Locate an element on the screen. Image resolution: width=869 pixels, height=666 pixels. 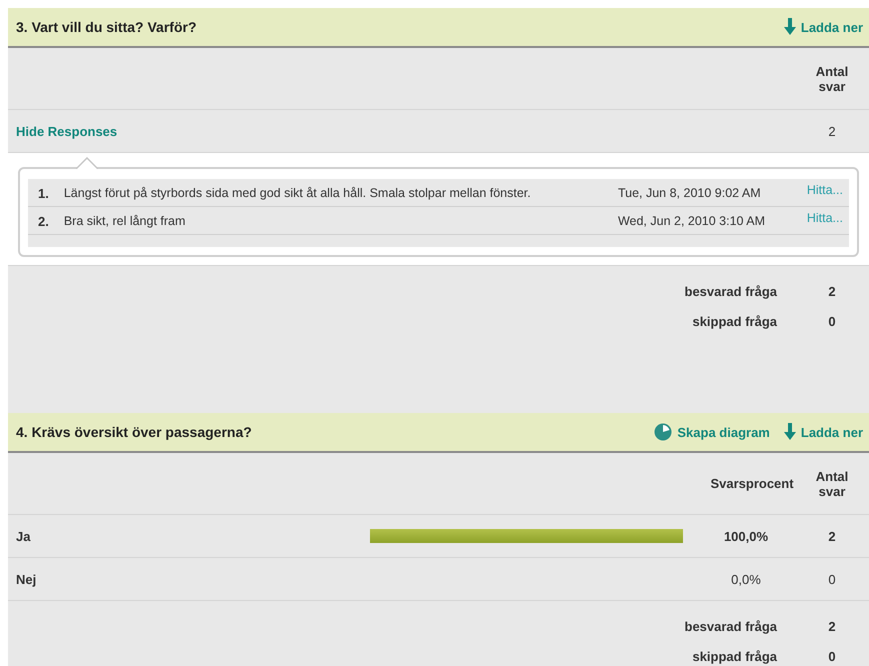
response-percent: 100,0% is located at coordinates (746, 536).